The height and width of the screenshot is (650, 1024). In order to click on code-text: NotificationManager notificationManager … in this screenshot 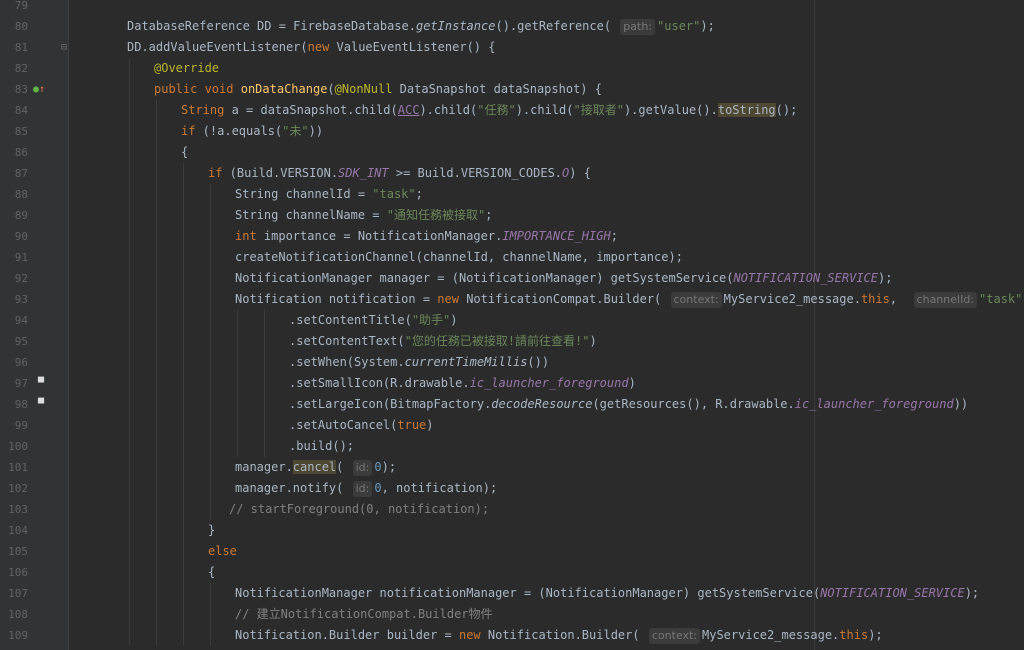, I will do `click(607, 593)`.